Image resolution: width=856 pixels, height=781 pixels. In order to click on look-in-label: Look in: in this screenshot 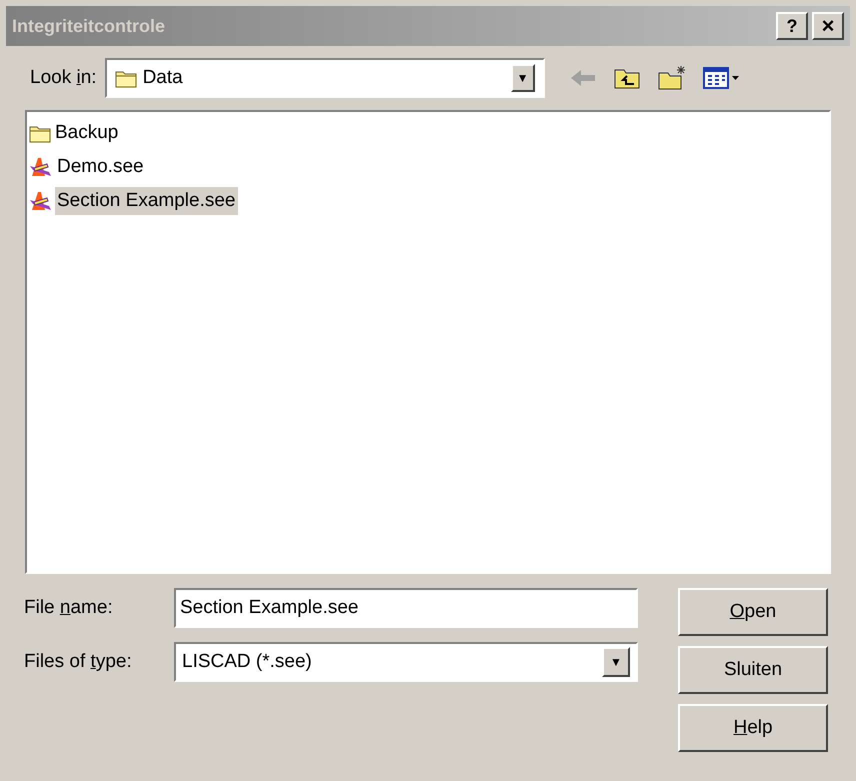, I will do `click(63, 78)`.